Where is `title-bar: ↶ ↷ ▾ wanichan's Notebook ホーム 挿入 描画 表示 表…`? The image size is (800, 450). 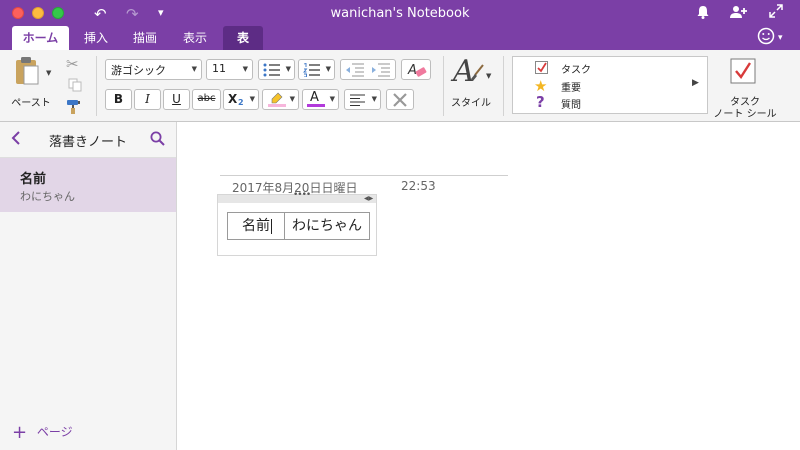 title-bar: ↶ ↷ ▾ wanichan's Notebook ホーム 挿入 描画 表示 表… is located at coordinates (400, 25).